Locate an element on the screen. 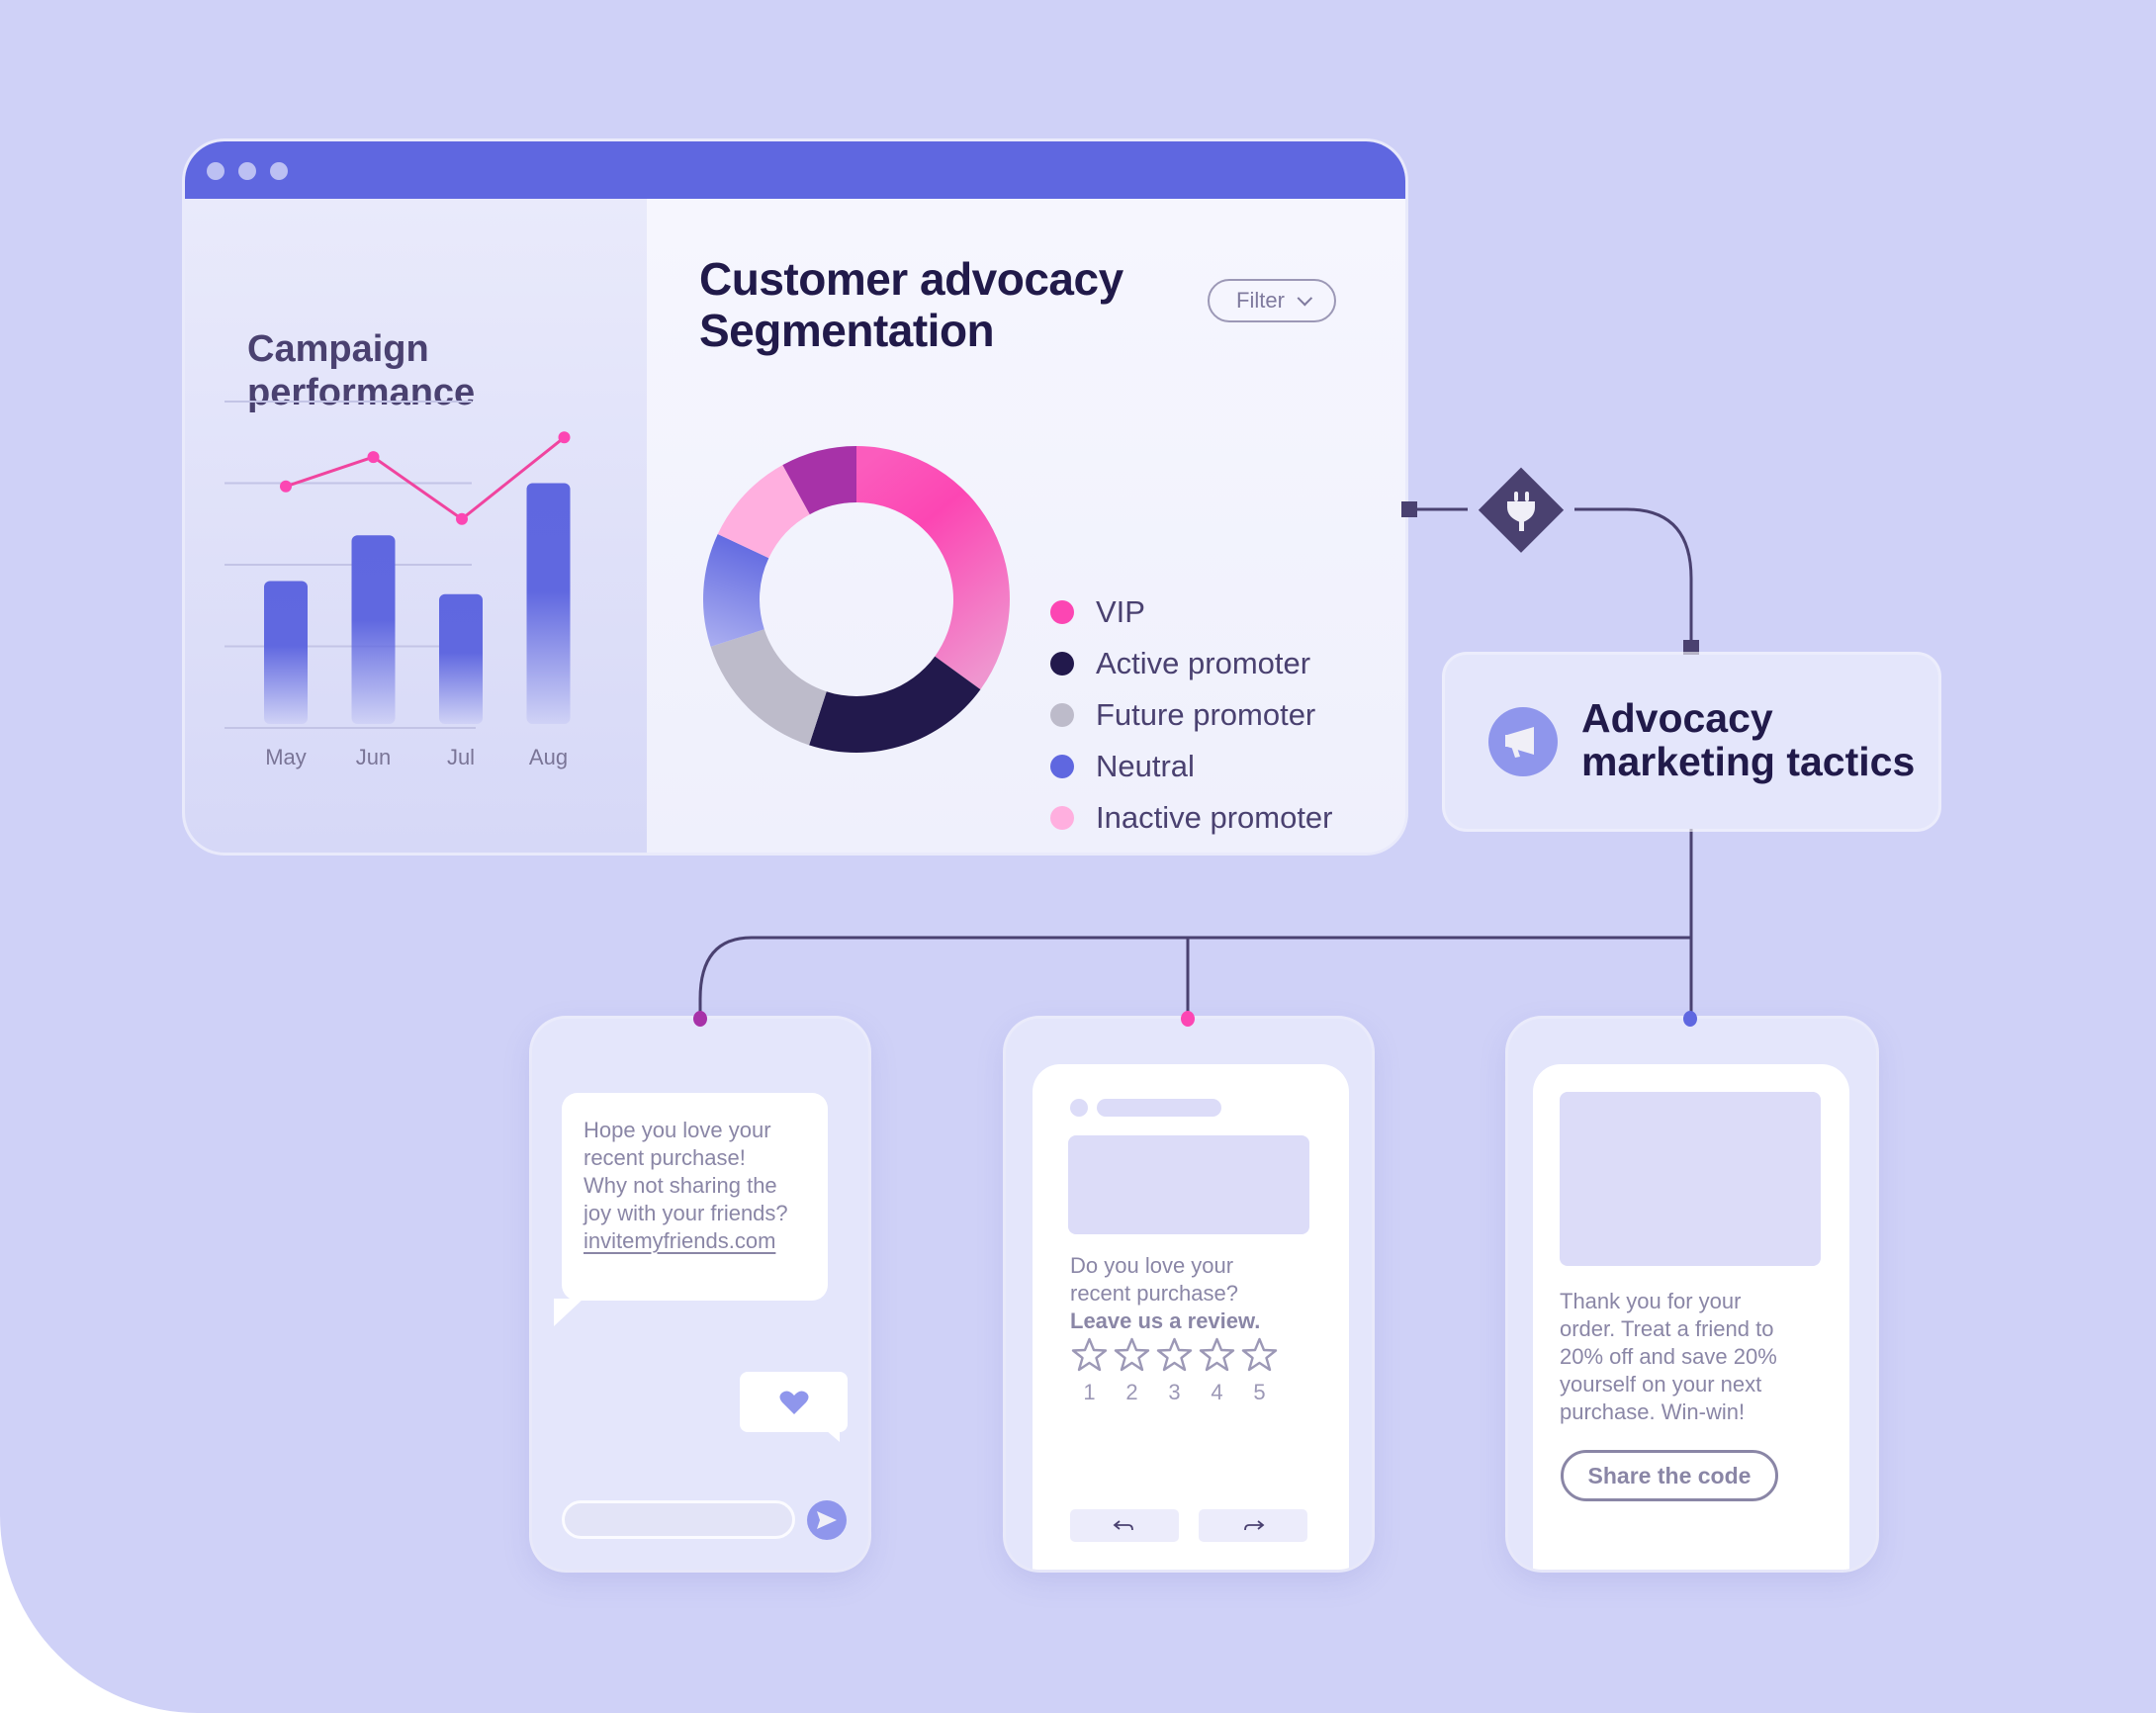  skeleton-avatar is located at coordinates (1079, 1108).